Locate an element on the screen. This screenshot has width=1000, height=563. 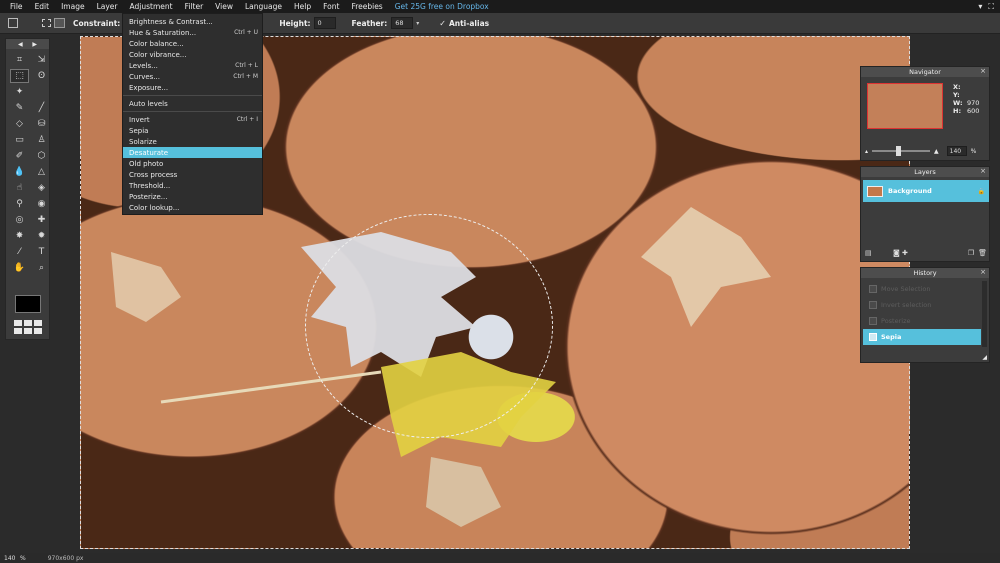
color-replace-icon: ✐ is located at coordinates (19, 156).